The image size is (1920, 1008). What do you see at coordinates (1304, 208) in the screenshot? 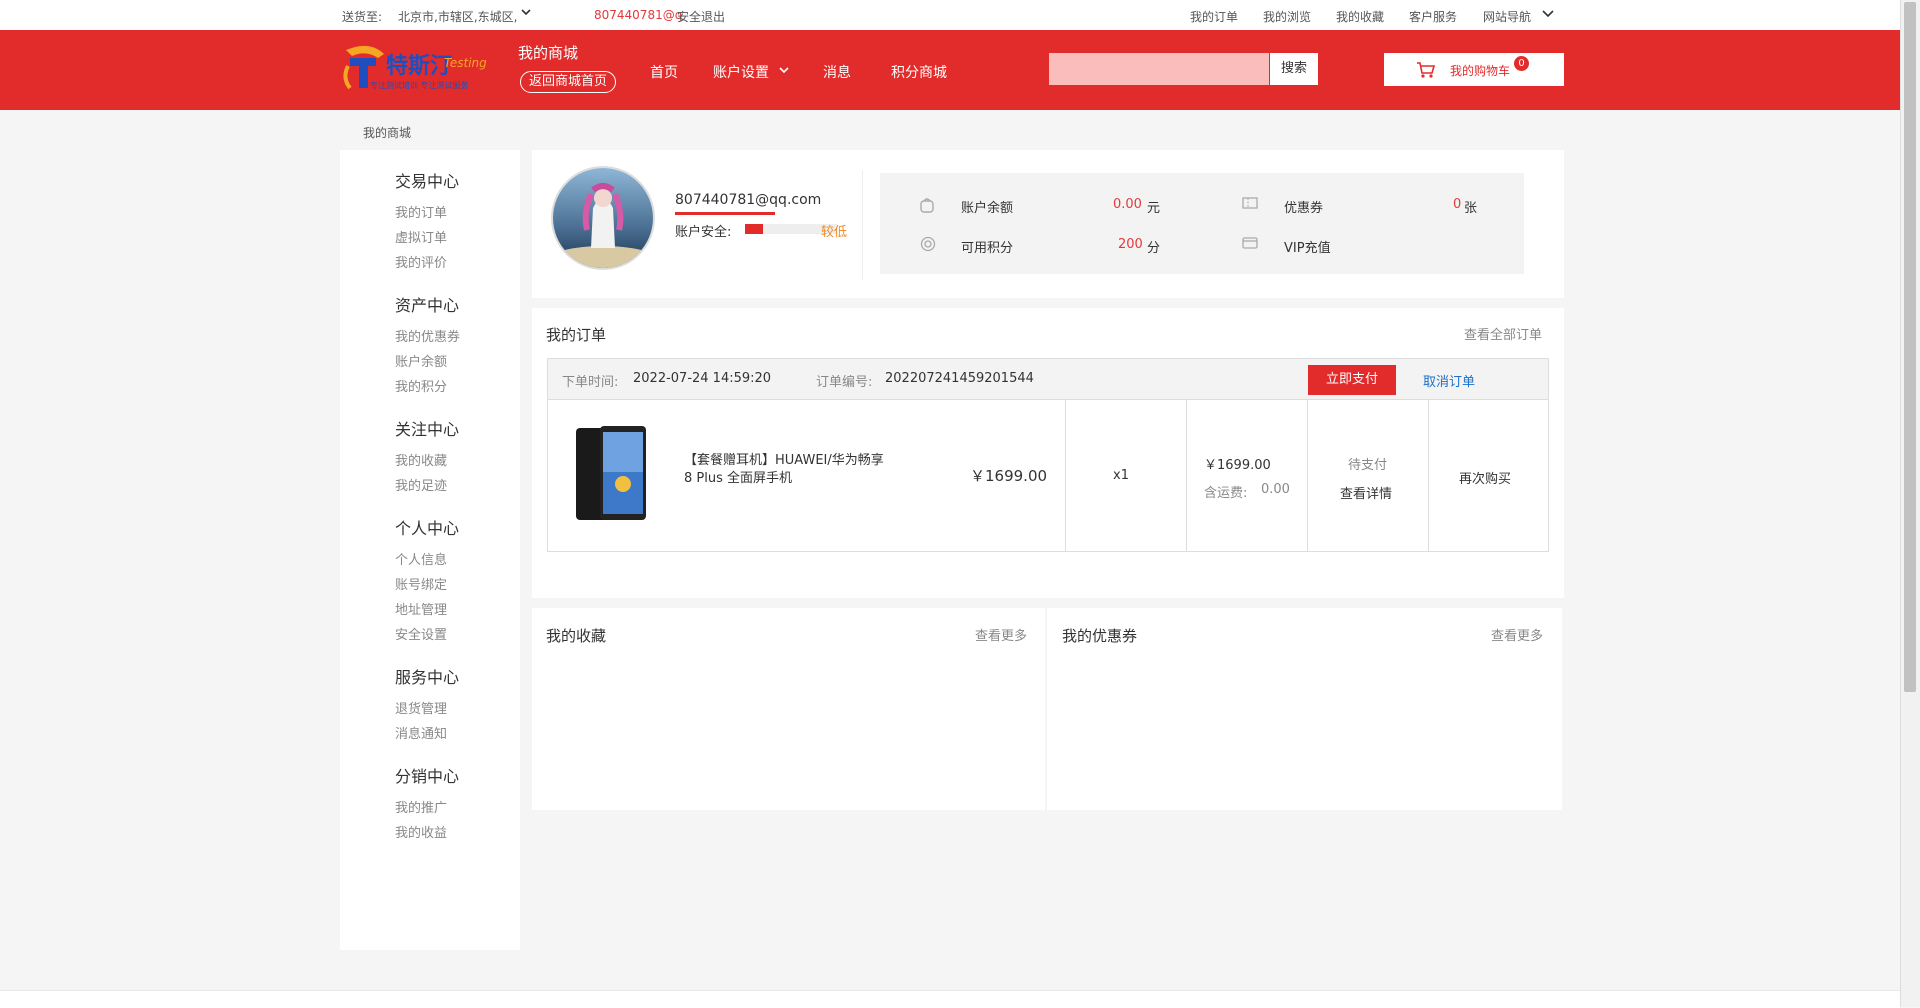
I see `coupon-label: 优惠券` at bounding box center [1304, 208].